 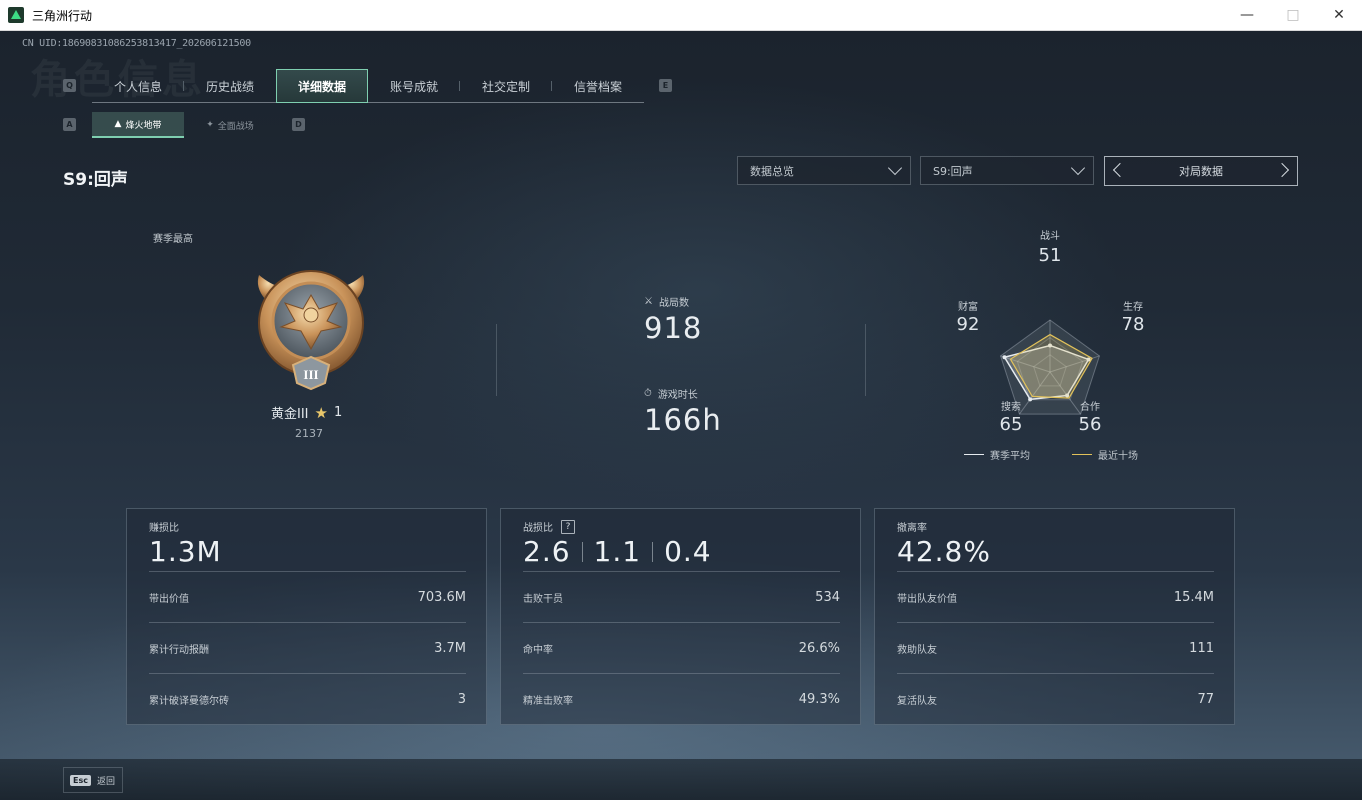 I want to click on tab-reputation: 信誉档案, so click(x=598, y=86).